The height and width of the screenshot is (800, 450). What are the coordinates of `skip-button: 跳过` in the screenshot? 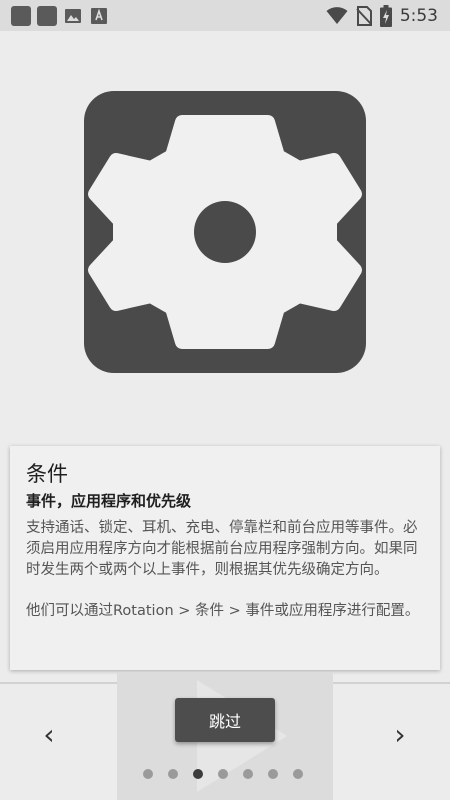 It's located at (225, 720).